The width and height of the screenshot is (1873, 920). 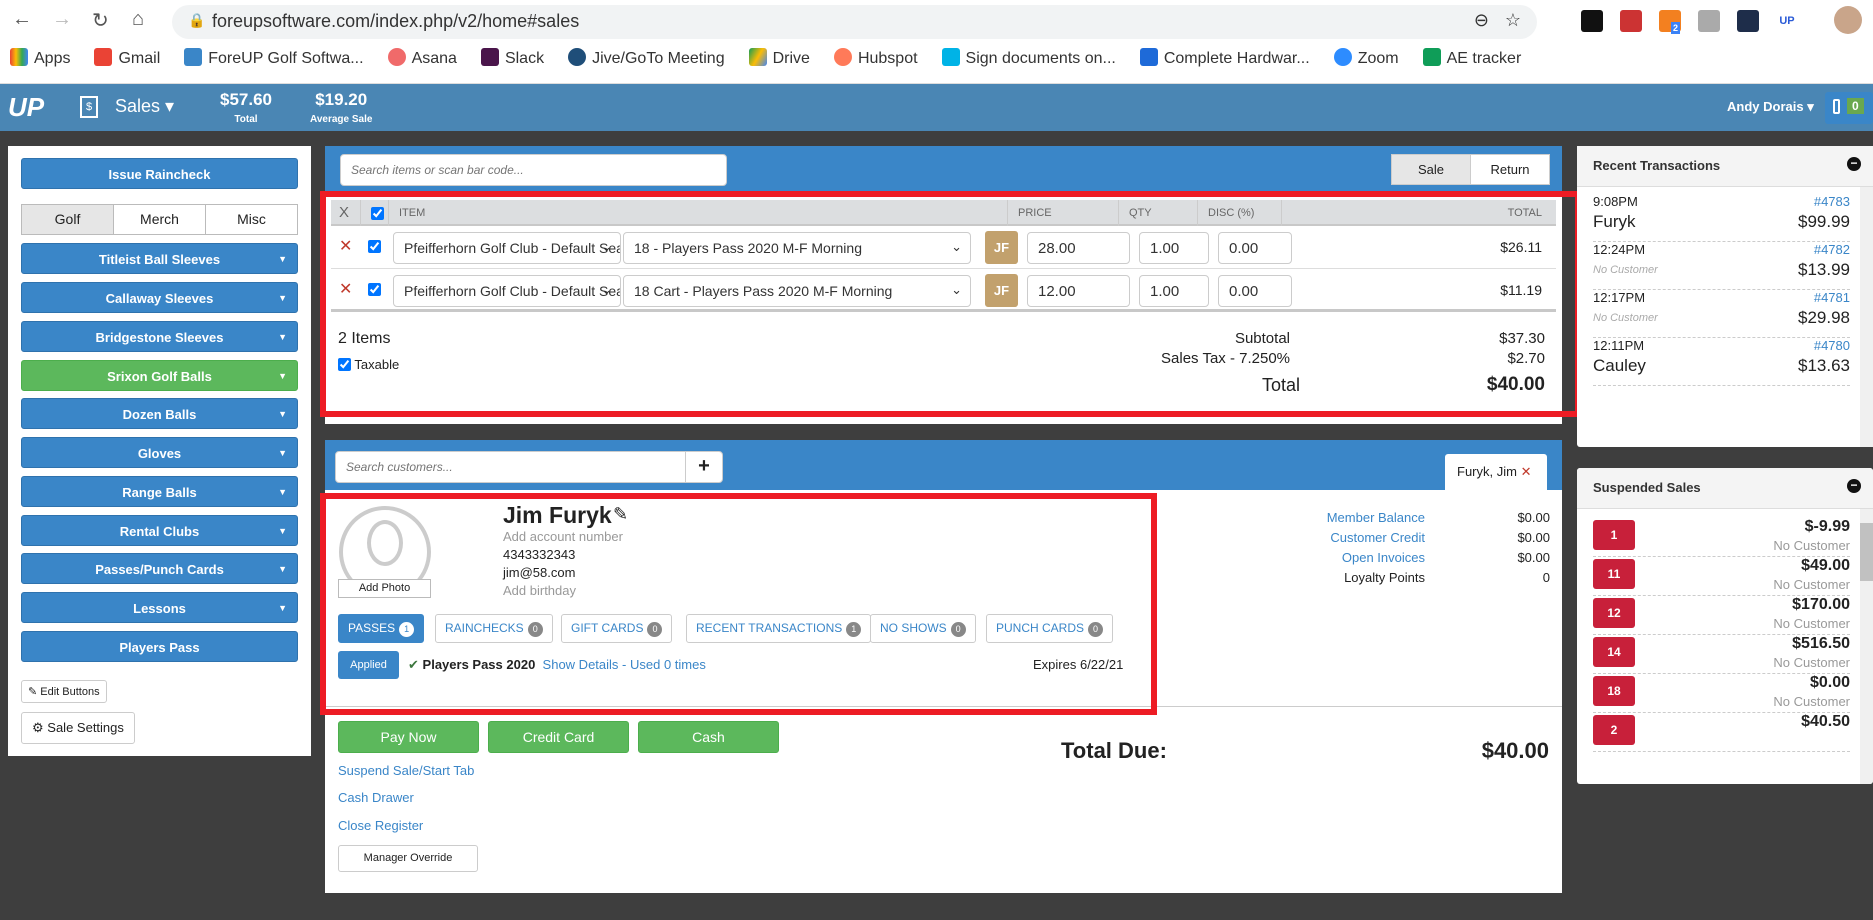 What do you see at coordinates (406, 770) in the screenshot?
I see `suspend-sale-link: Suspend Sale/Start Tab` at bounding box center [406, 770].